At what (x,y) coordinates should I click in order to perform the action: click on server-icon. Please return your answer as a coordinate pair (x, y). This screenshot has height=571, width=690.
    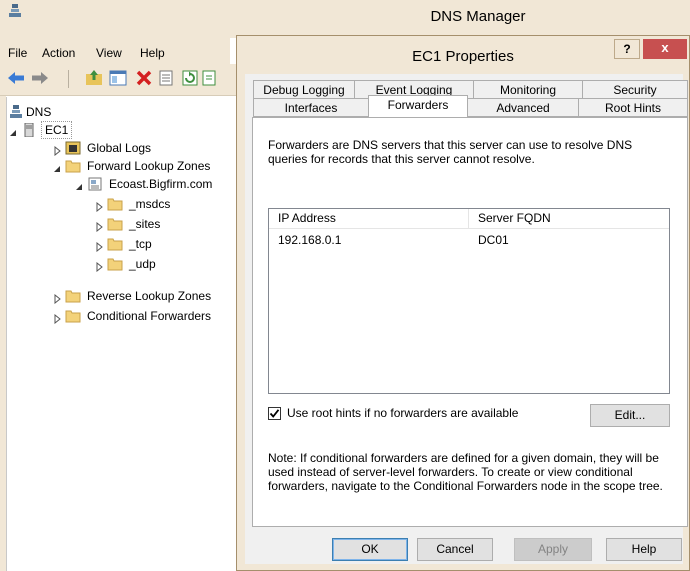
    Looking at the image, I should click on (29, 130).